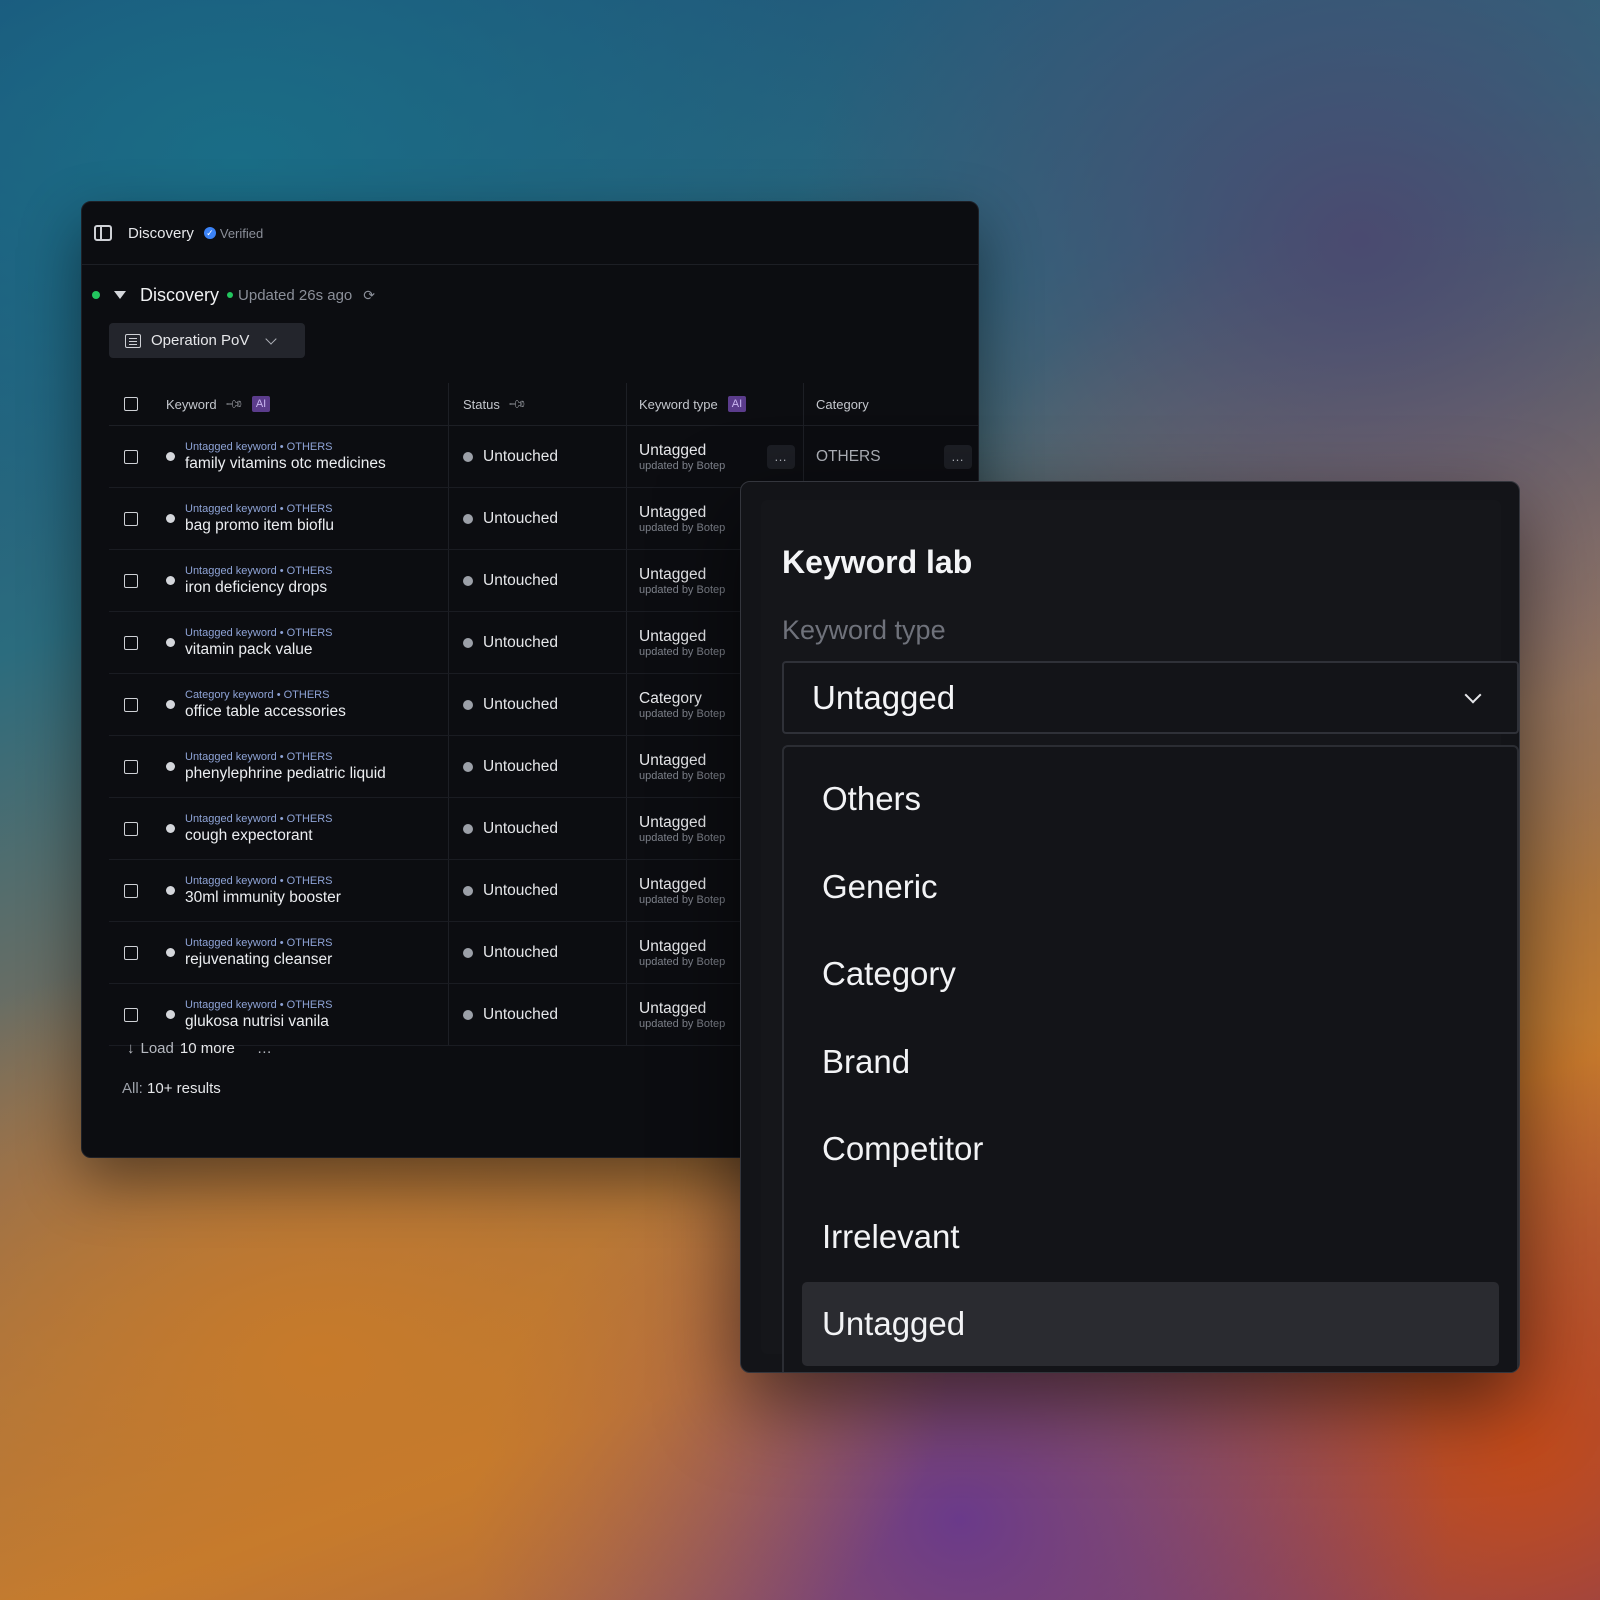 The image size is (1600, 1600). I want to click on window-topbar: Discovery ✓ Verified, so click(530, 233).